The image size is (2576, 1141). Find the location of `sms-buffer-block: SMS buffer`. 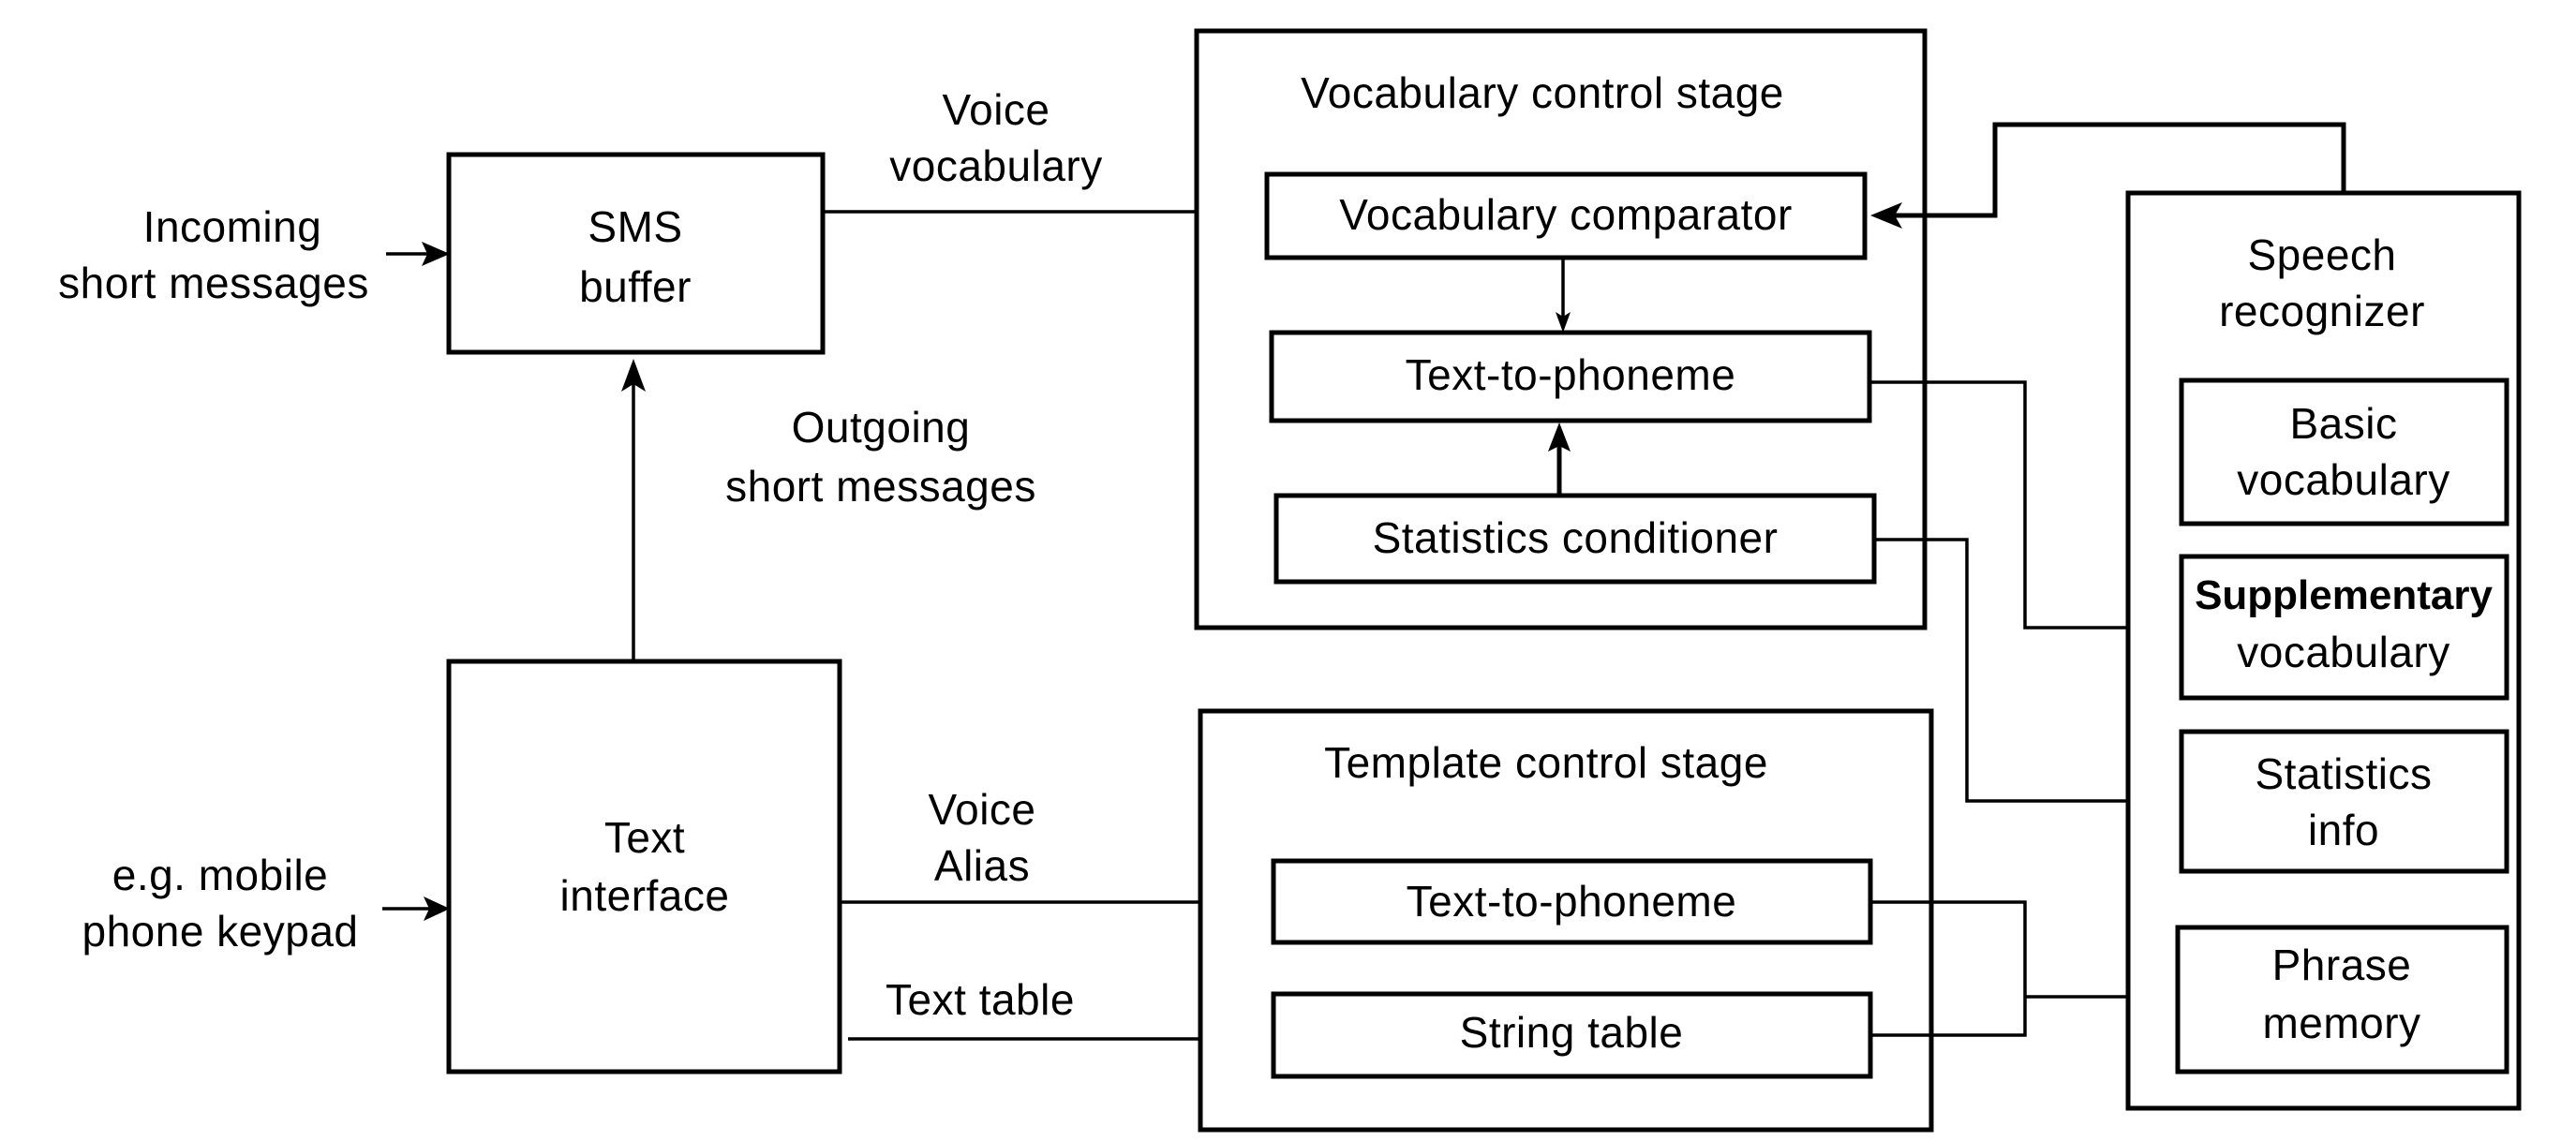

sms-buffer-block: SMS buffer is located at coordinates (636, 254).